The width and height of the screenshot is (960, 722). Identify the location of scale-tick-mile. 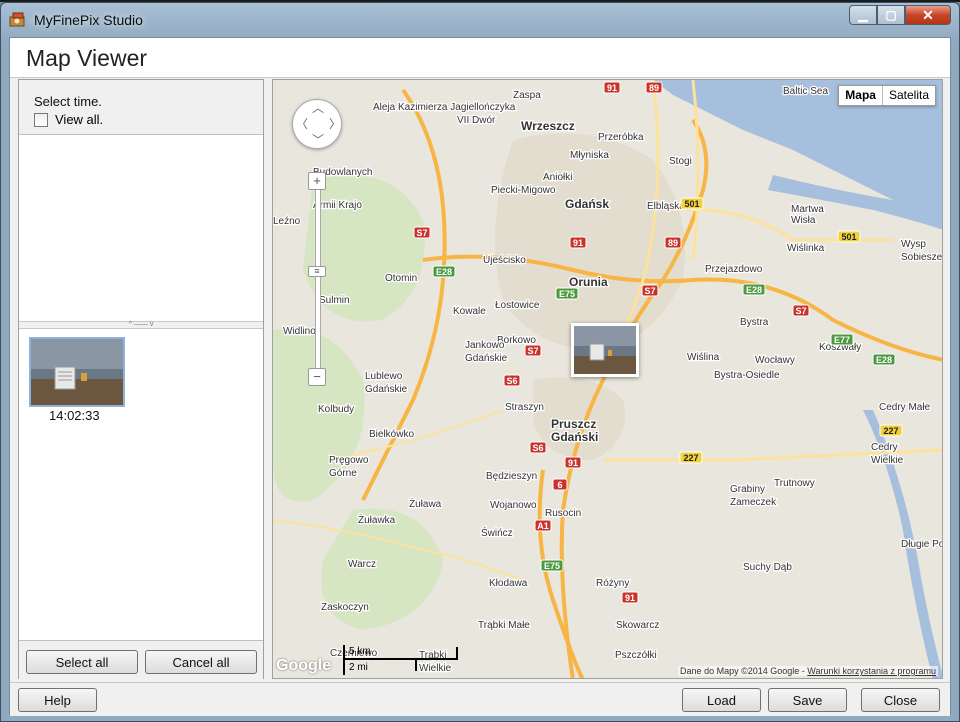
(416, 665).